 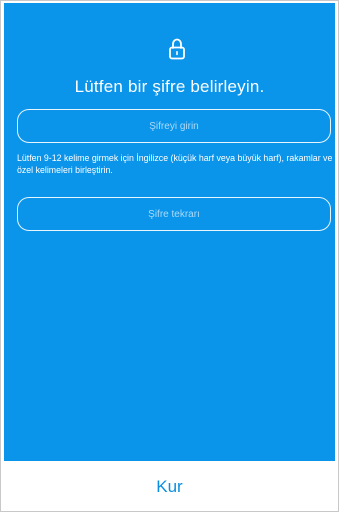 What do you see at coordinates (174, 126) in the screenshot?
I see `password-input` at bounding box center [174, 126].